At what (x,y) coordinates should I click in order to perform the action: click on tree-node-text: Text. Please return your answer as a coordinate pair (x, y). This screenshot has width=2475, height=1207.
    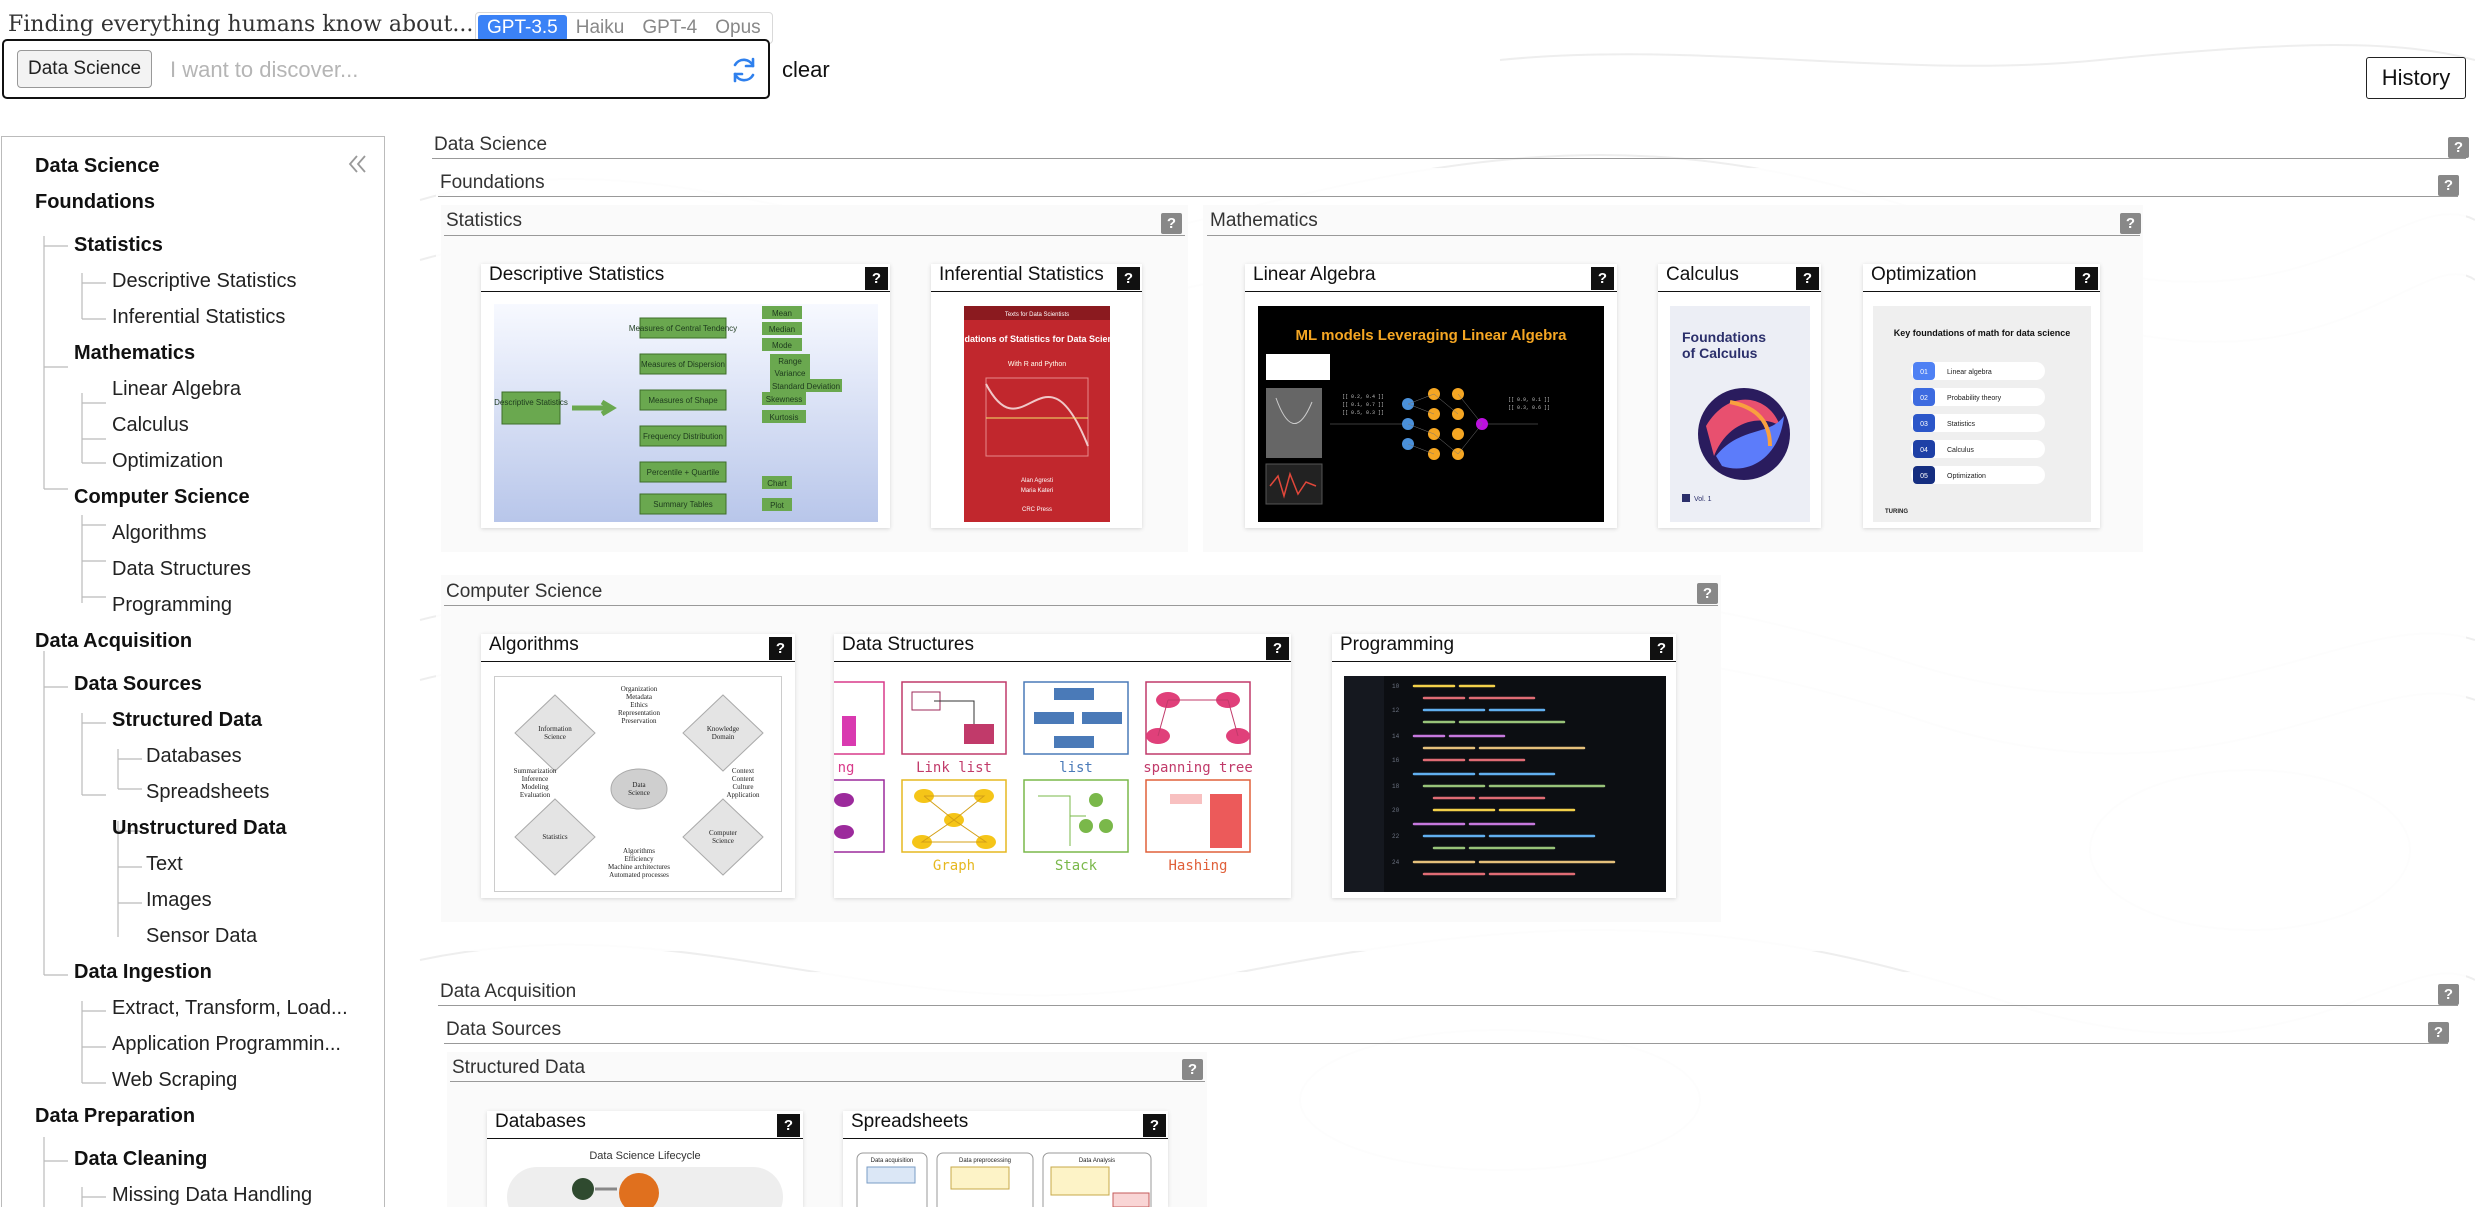
    Looking at the image, I should click on (164, 864).